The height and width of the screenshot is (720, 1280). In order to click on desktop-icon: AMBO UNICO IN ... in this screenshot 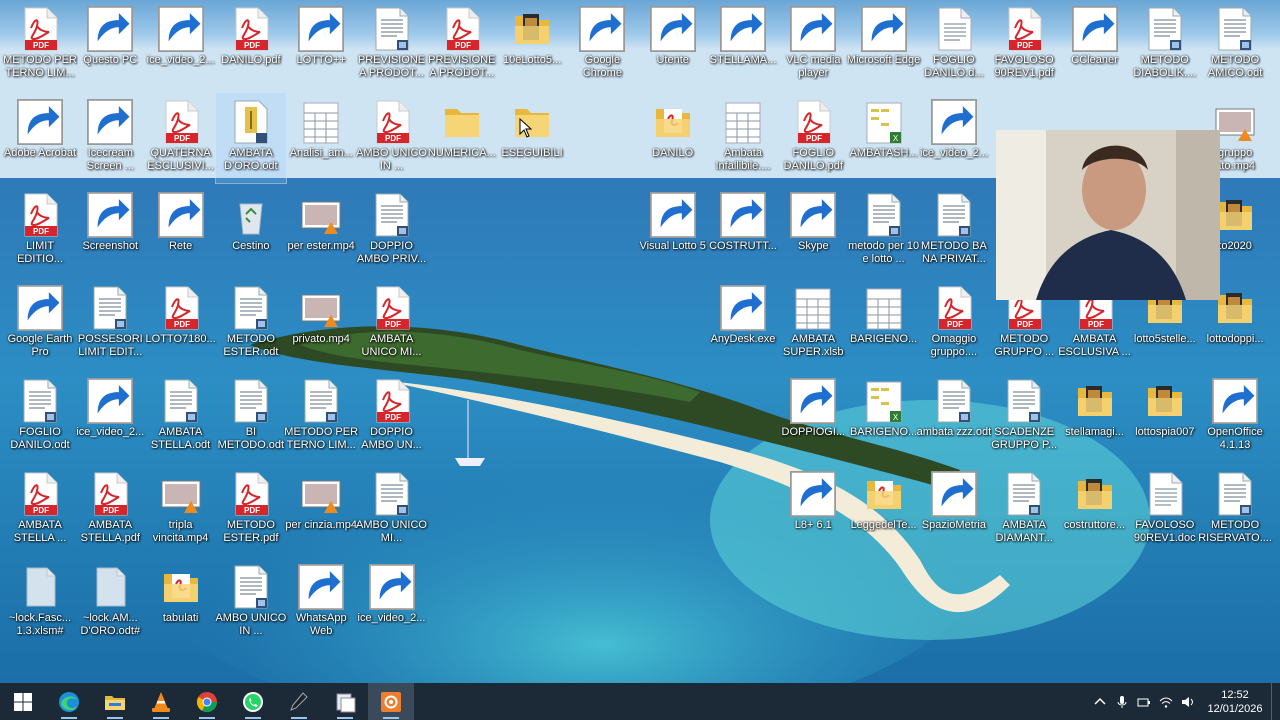, I will do `click(250, 603)`.